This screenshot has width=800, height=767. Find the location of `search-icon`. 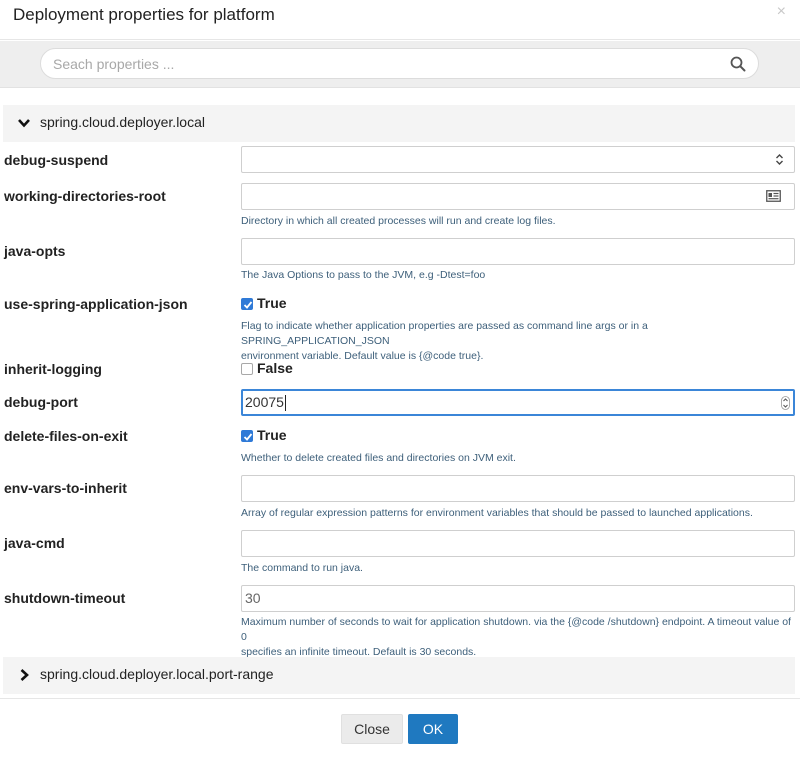

search-icon is located at coordinates (738, 64).